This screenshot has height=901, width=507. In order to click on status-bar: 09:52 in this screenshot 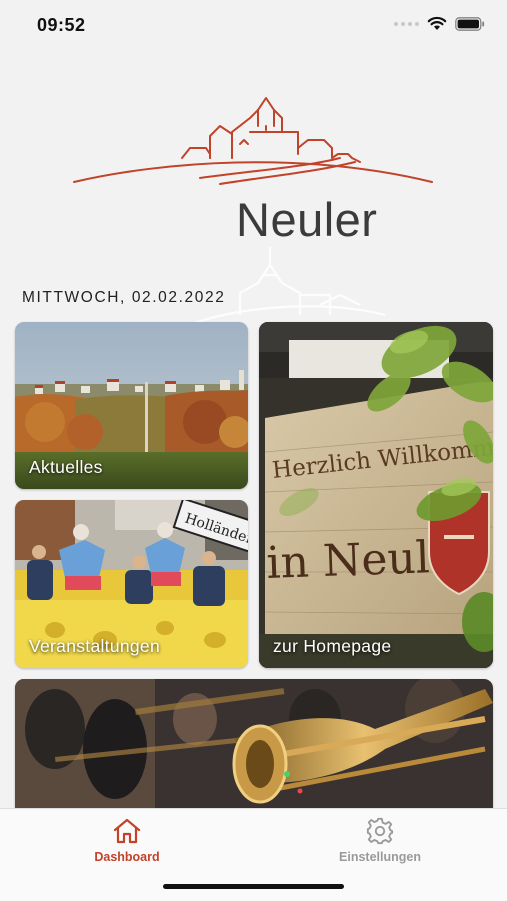, I will do `click(253, 25)`.